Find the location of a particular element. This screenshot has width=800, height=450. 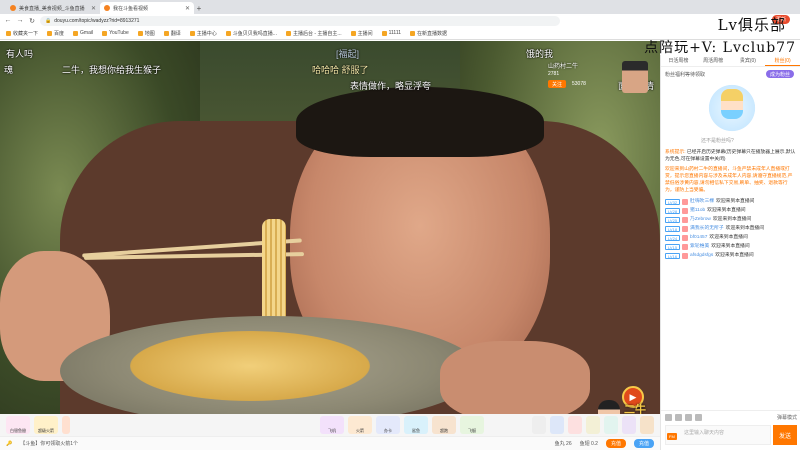

level-badge: LV15 is located at coordinates (673, 246).